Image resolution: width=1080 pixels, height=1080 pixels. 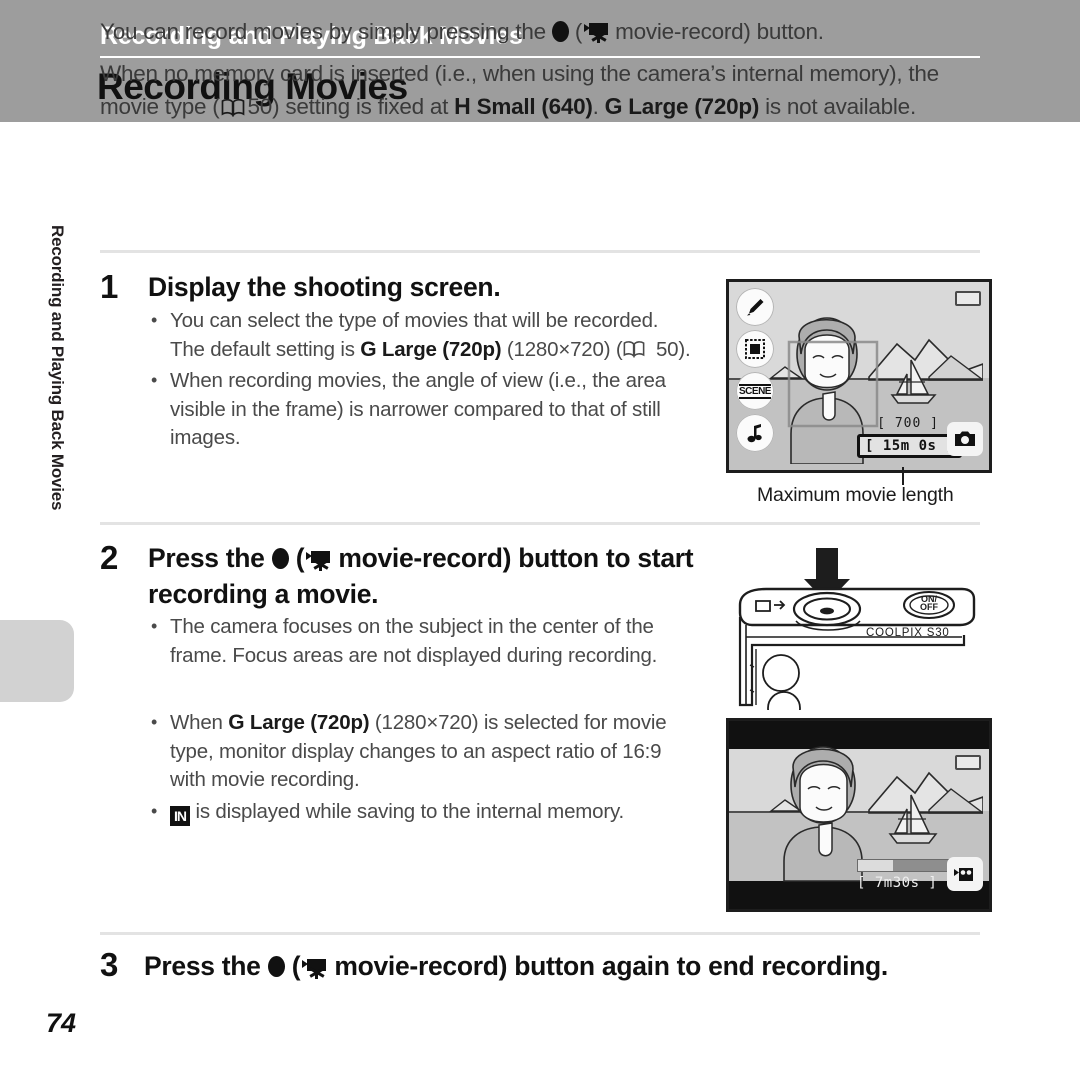 I want to click on frame-icon, so click(x=755, y=349).